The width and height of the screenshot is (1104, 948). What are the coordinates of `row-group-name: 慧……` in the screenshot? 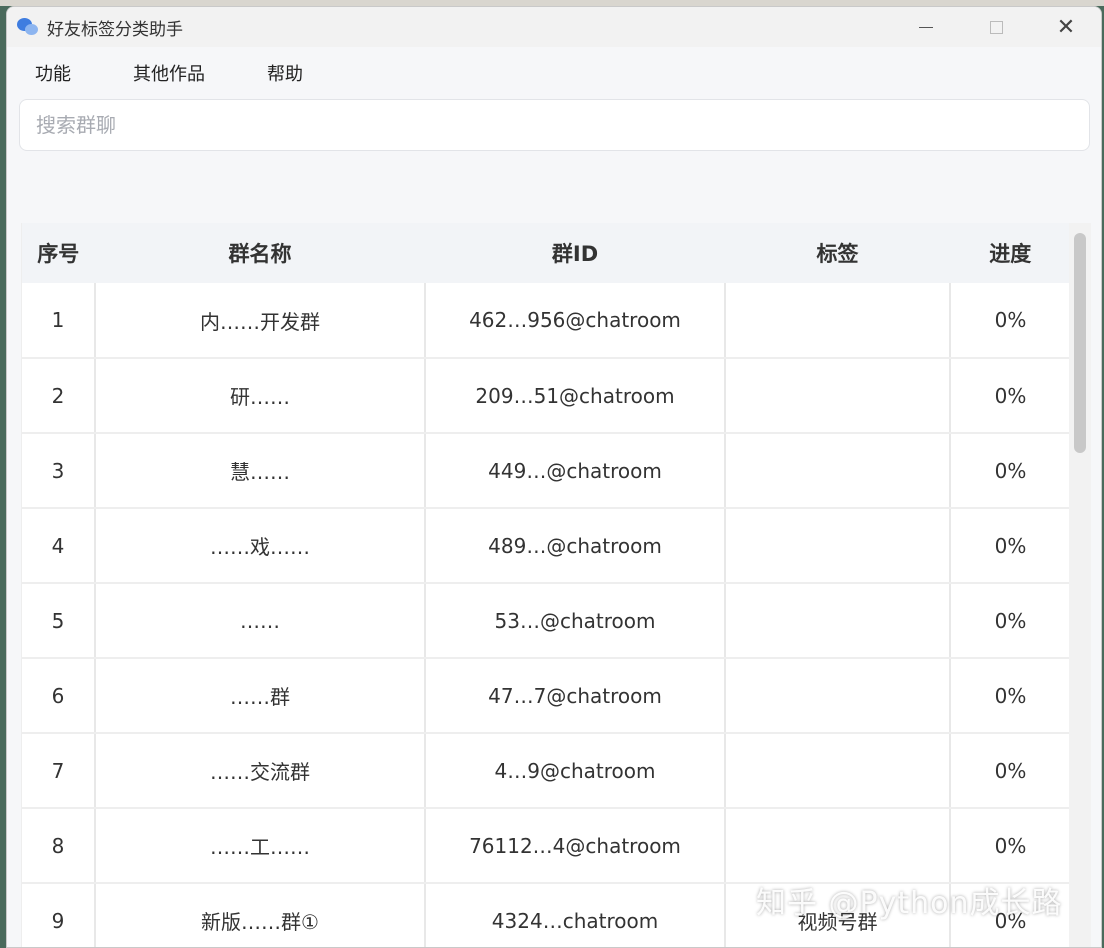 It's located at (260, 471).